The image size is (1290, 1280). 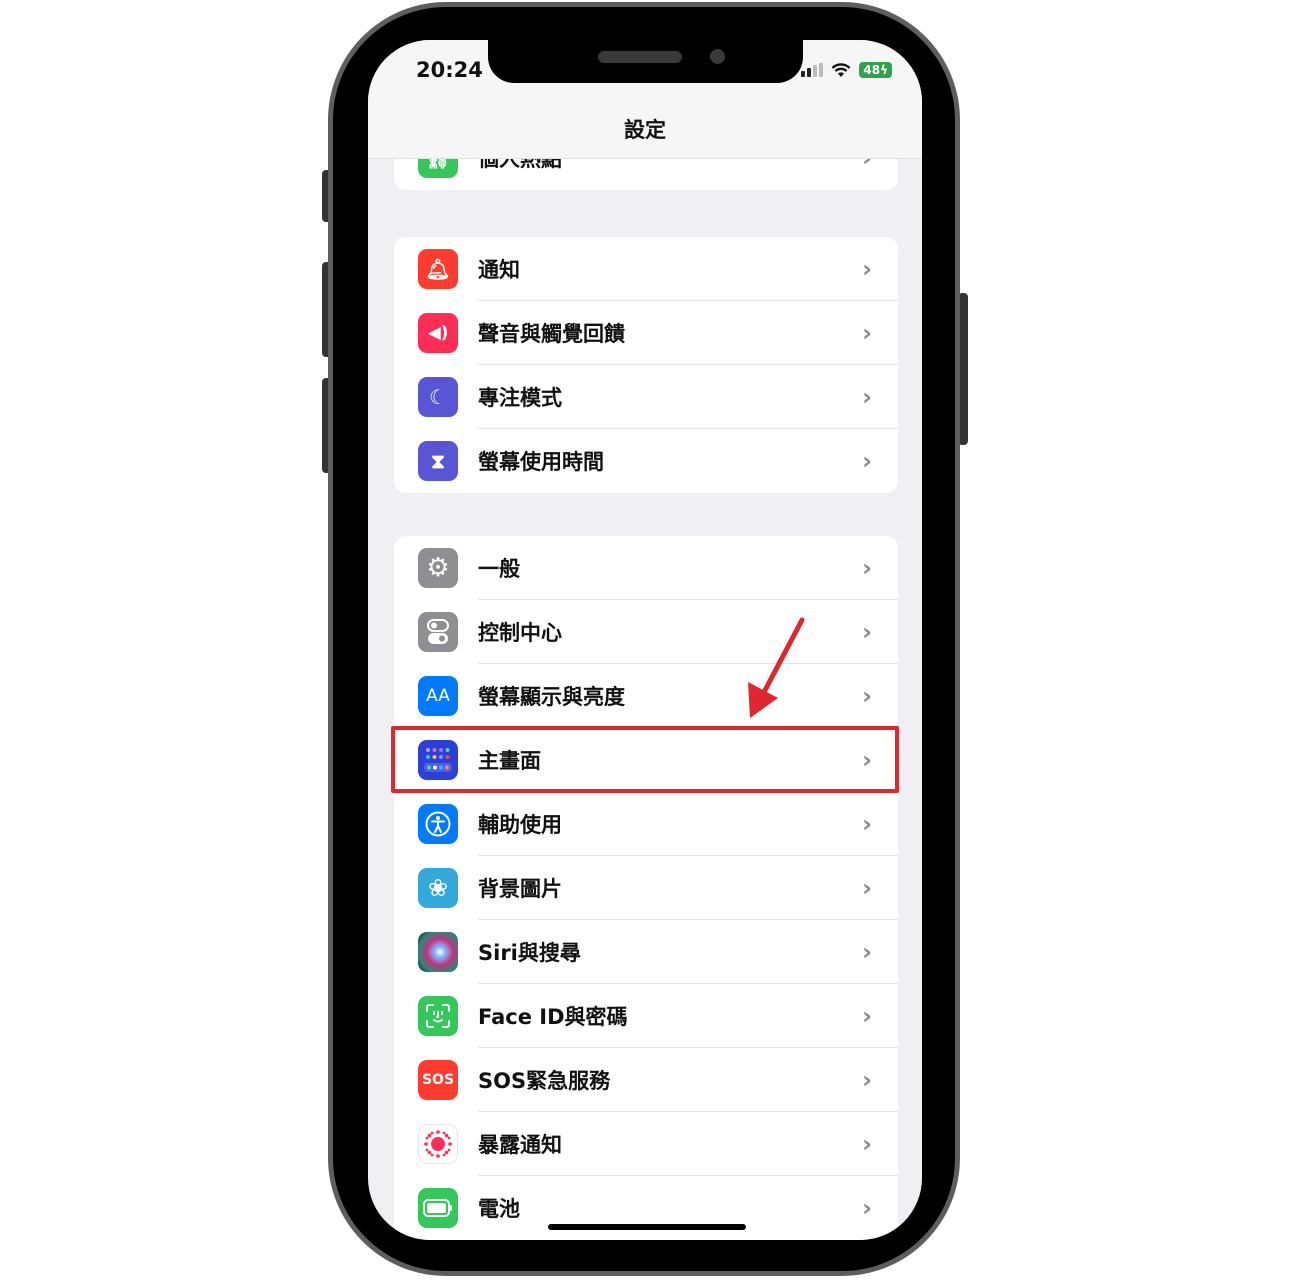 I want to click on settings-row-wallpaper: ❀ 背景圖片 ›, so click(x=646, y=888).